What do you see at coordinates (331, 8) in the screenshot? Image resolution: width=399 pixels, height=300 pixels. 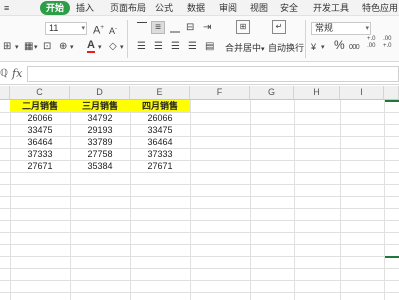 I see `menu-tab-developer: 开发工具` at bounding box center [331, 8].